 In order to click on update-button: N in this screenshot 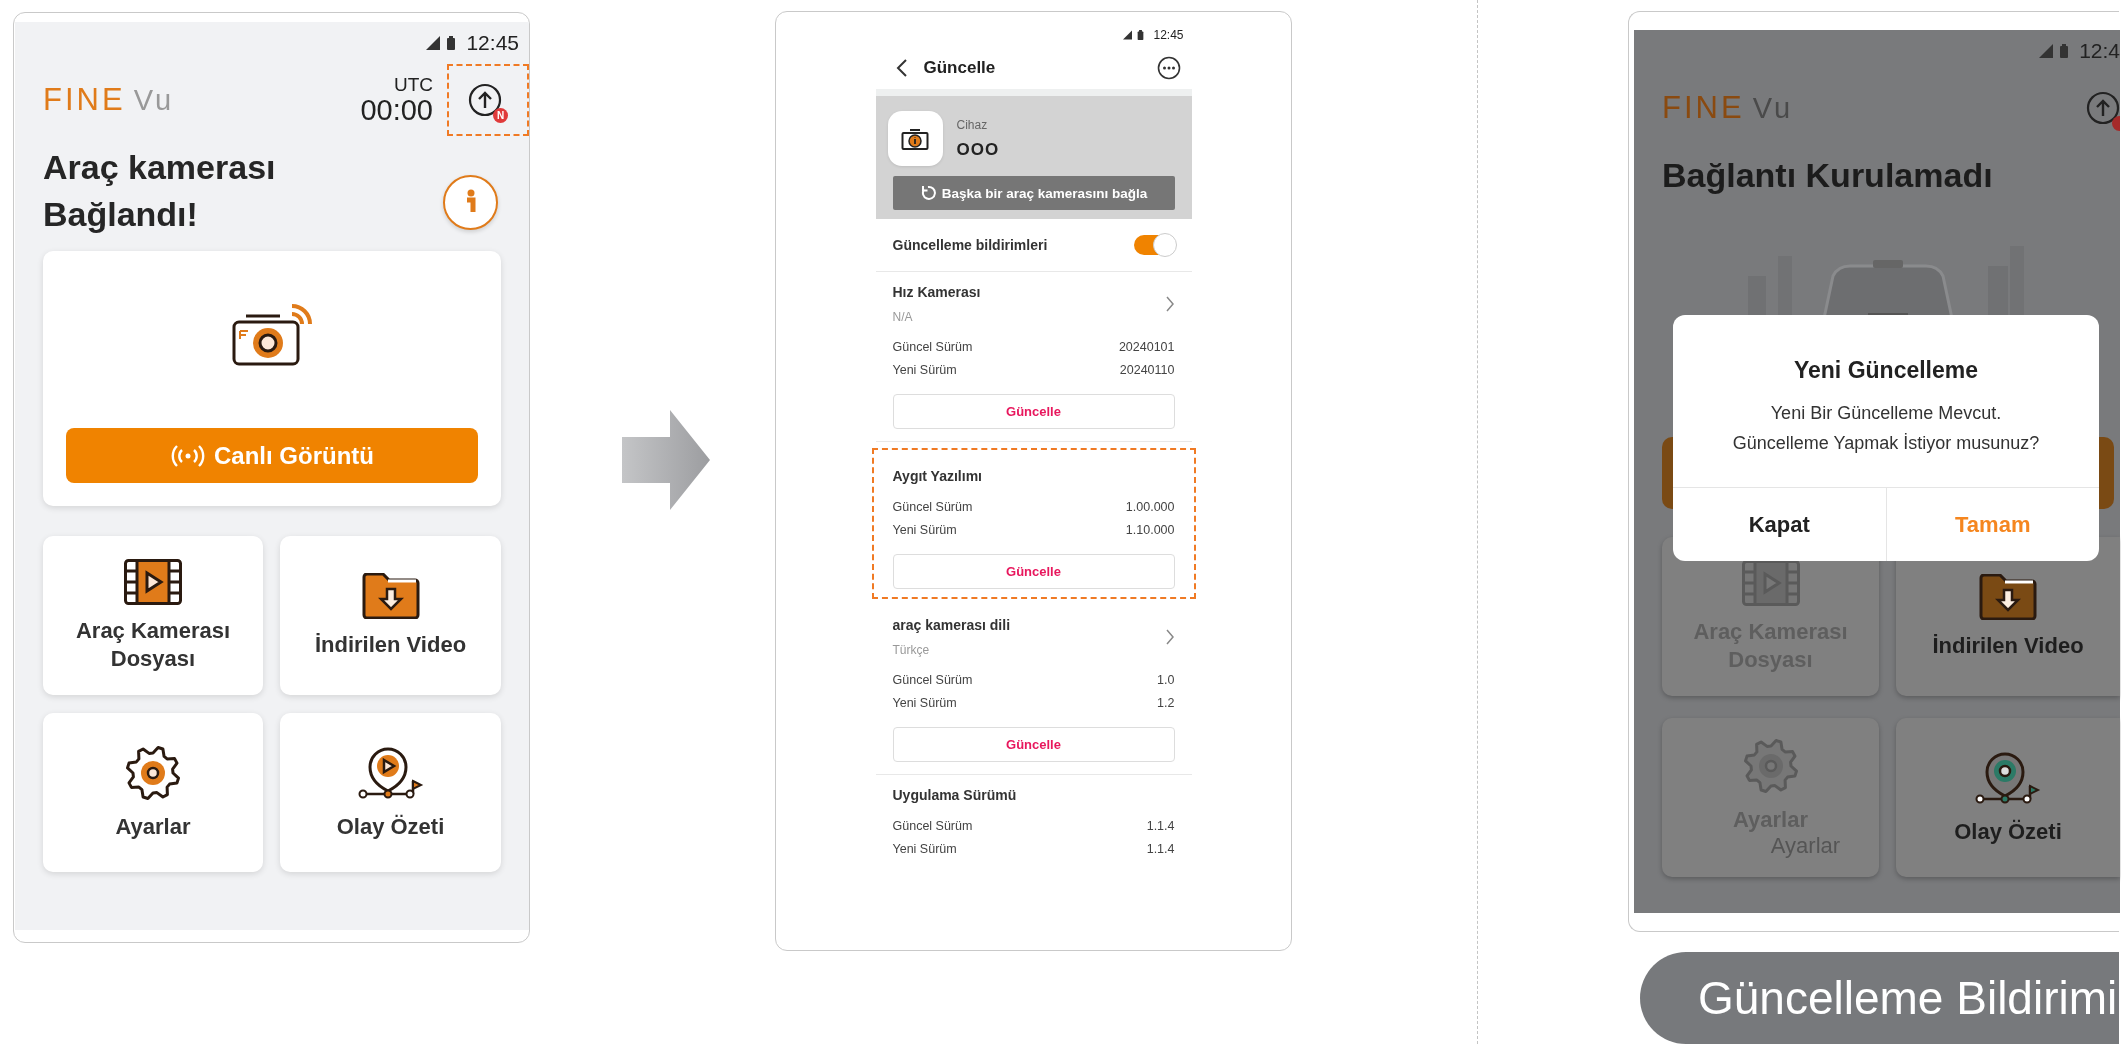, I will do `click(488, 103)`.